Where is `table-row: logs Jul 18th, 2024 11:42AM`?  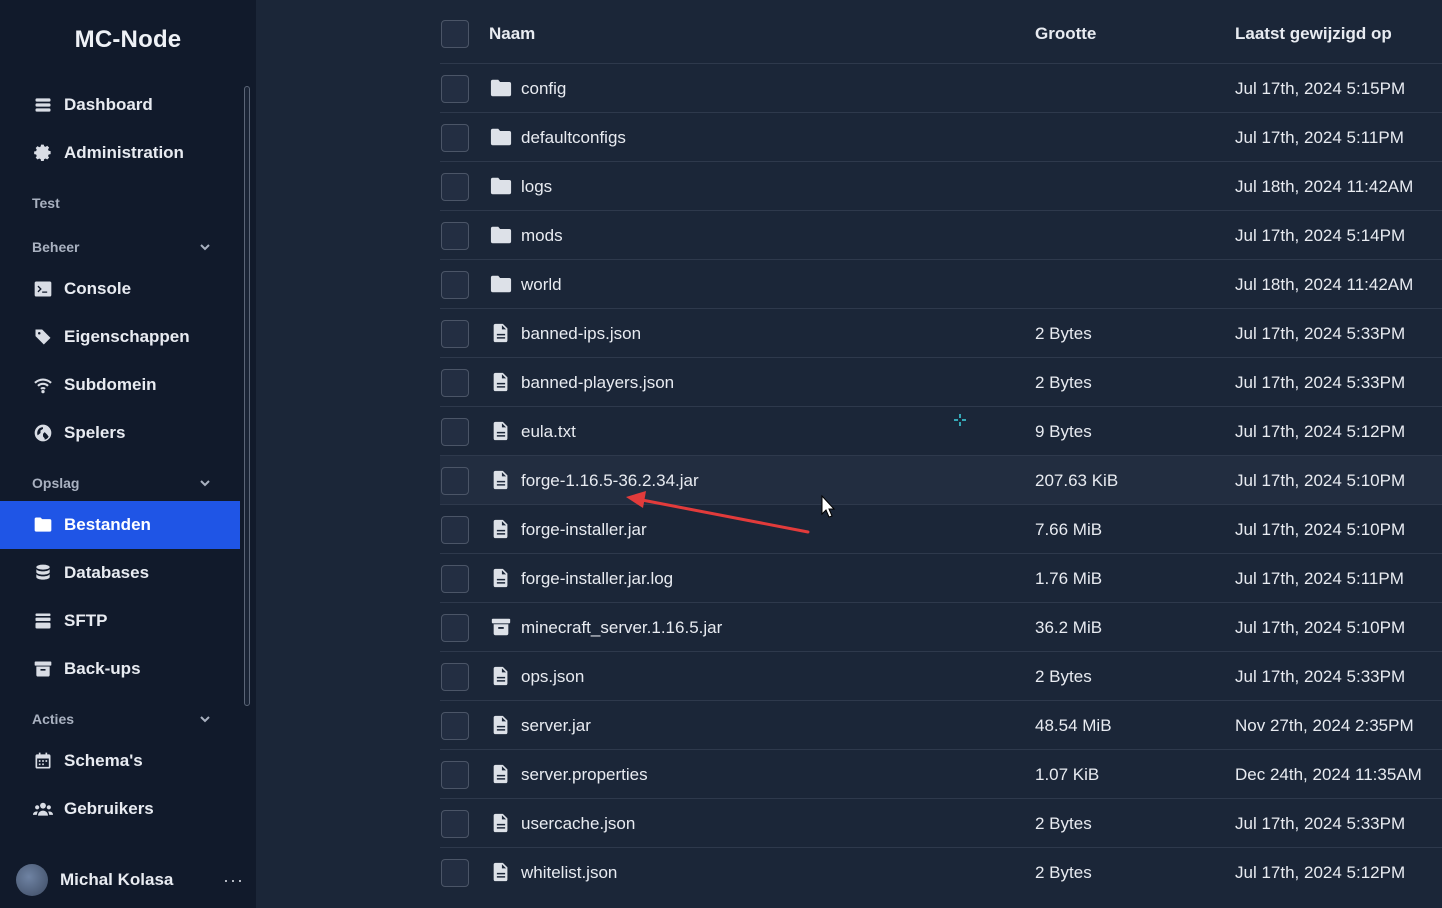
table-row: logs Jul 18th, 2024 11:42AM is located at coordinates (941, 185).